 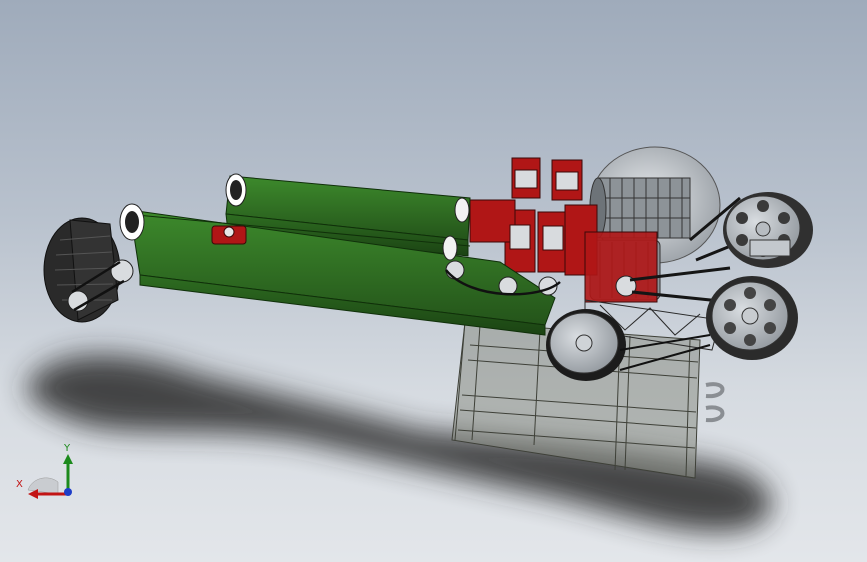 What do you see at coordinates (45, 475) in the screenshot?
I see `coordinate-triad: X Y` at bounding box center [45, 475].